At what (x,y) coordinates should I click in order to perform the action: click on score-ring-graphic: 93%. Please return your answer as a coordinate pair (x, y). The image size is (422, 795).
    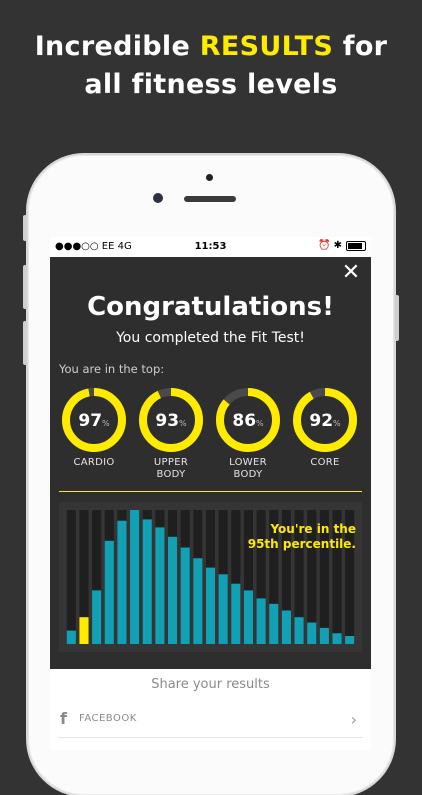
    Looking at the image, I should click on (171, 420).